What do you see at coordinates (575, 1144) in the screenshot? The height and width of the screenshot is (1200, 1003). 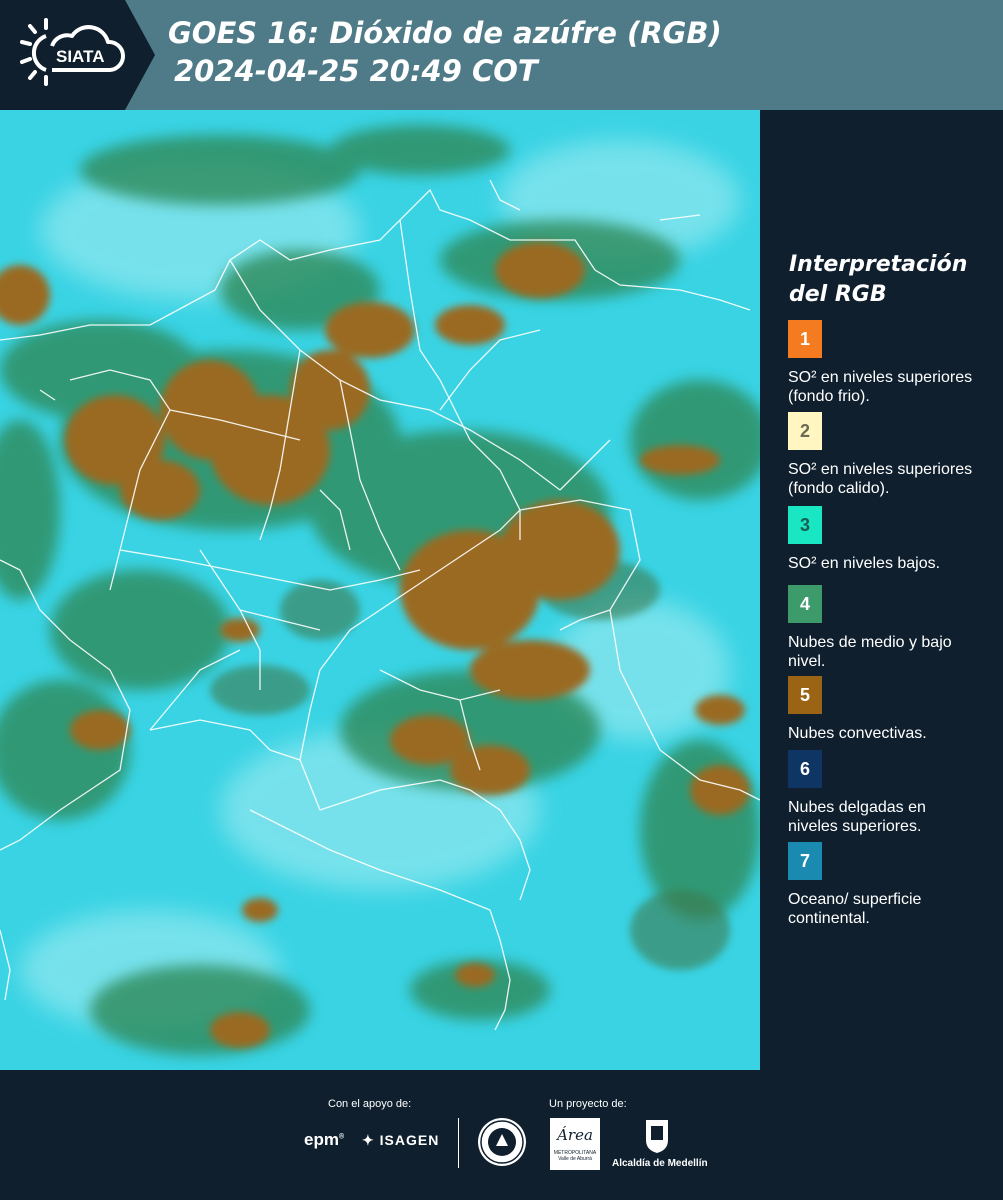 I see `area-metropolitana-logo: Área METROPOLITANA Valle de Aburrá` at bounding box center [575, 1144].